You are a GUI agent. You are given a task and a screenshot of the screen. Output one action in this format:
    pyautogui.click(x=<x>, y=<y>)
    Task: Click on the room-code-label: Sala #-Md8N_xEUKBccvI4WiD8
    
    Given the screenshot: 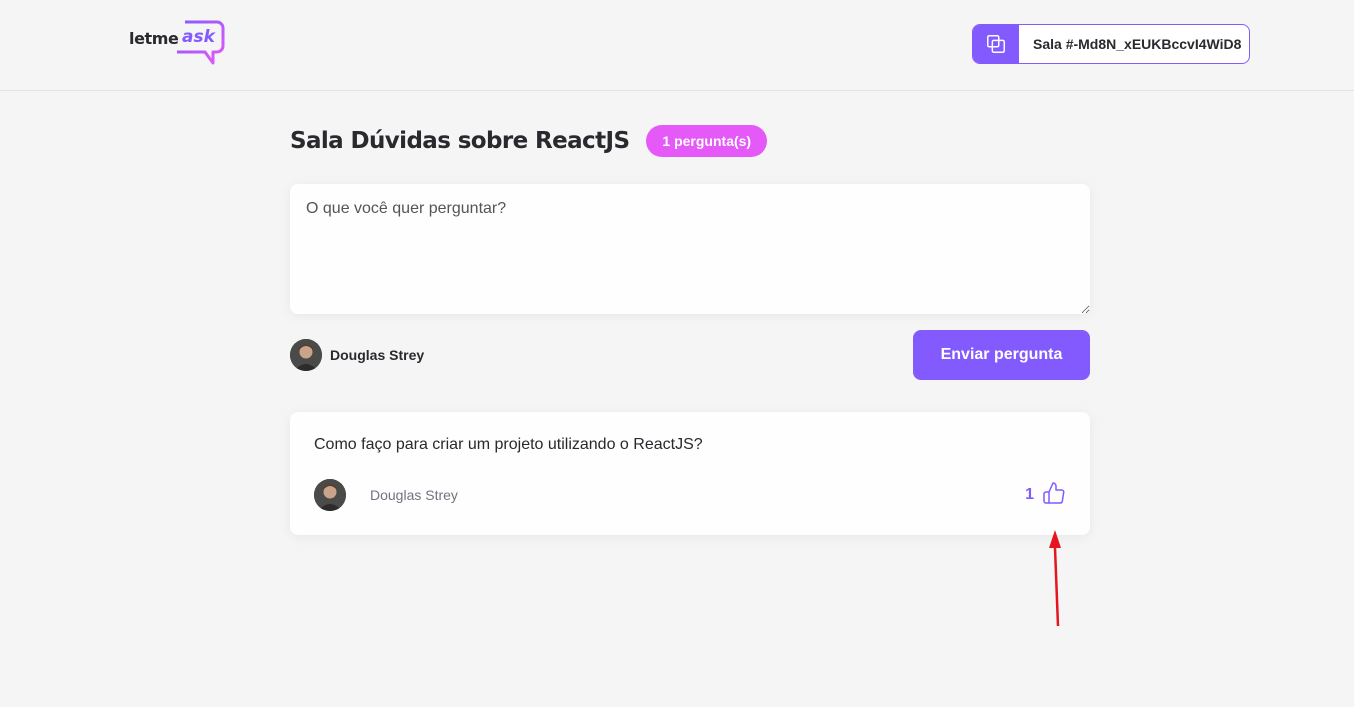 What is the action you would take?
    pyautogui.click(x=1137, y=44)
    